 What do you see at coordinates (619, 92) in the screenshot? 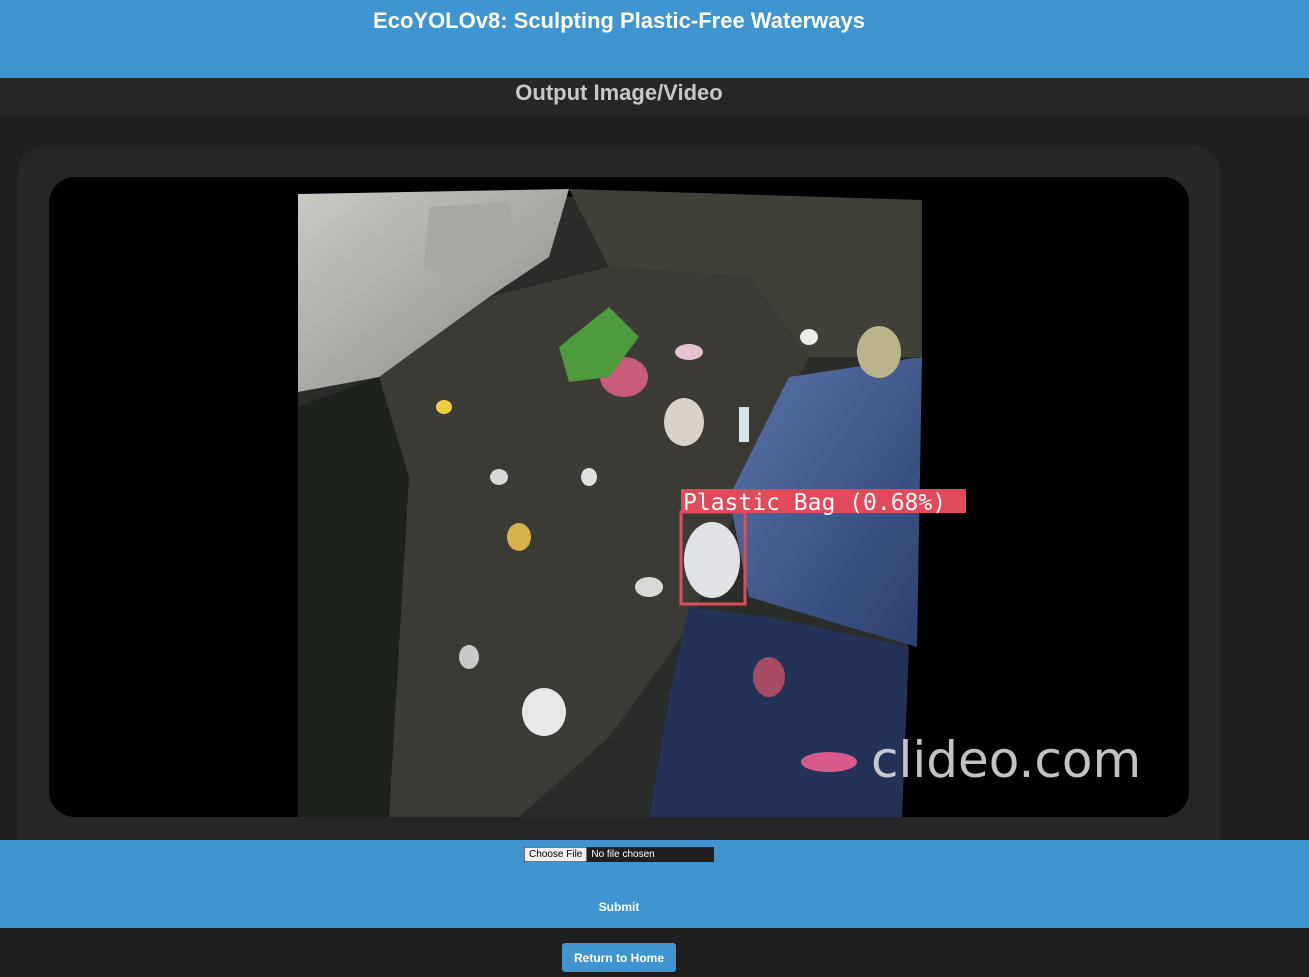
I see `output-heading: Output Image/Video` at bounding box center [619, 92].